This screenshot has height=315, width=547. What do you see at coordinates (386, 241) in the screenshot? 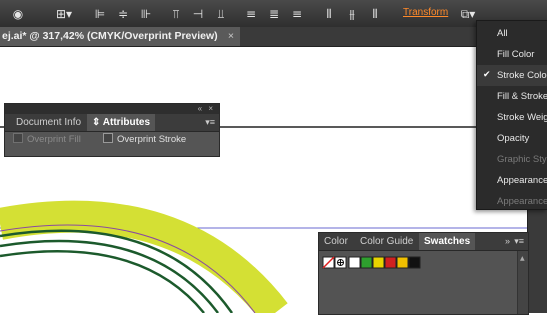
I see `tab-color-guide: Color Guide` at bounding box center [386, 241].